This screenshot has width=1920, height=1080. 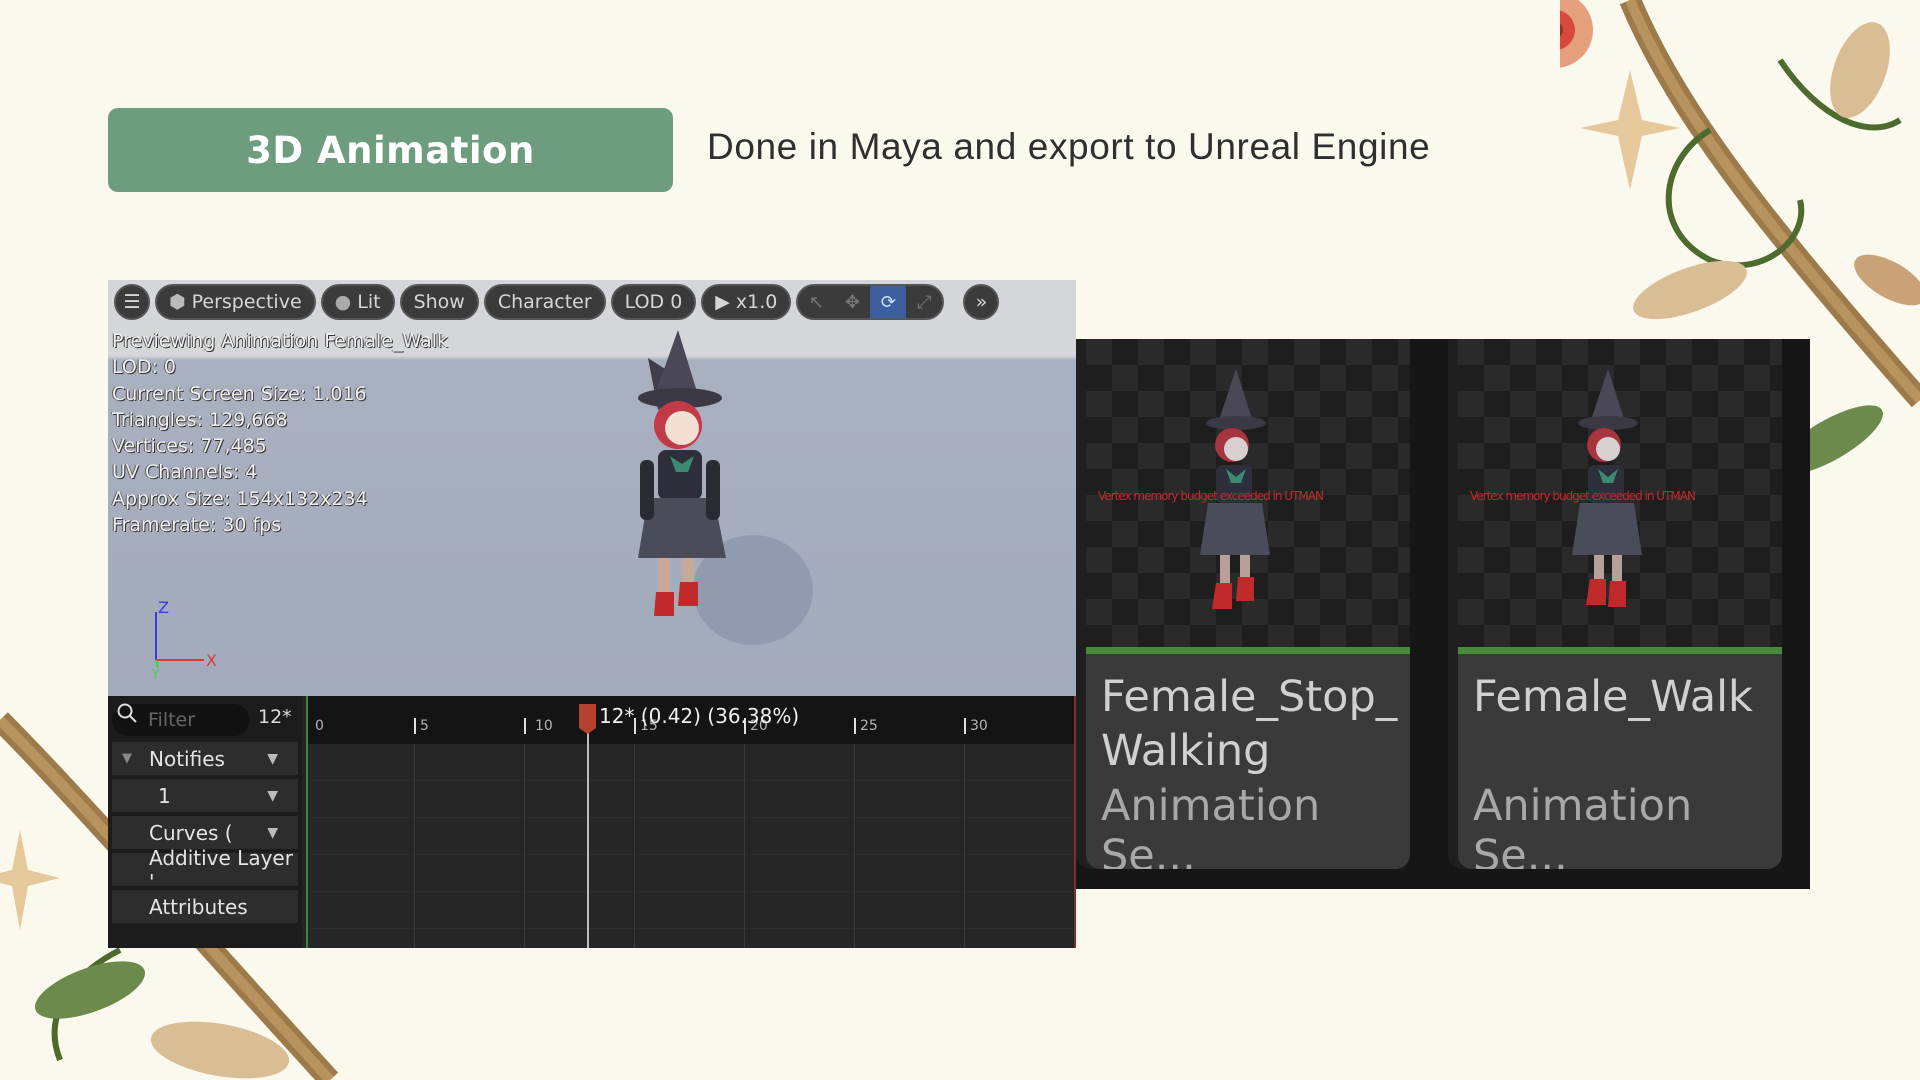 I want to click on perspective-label: Perspective, so click(x=246, y=302).